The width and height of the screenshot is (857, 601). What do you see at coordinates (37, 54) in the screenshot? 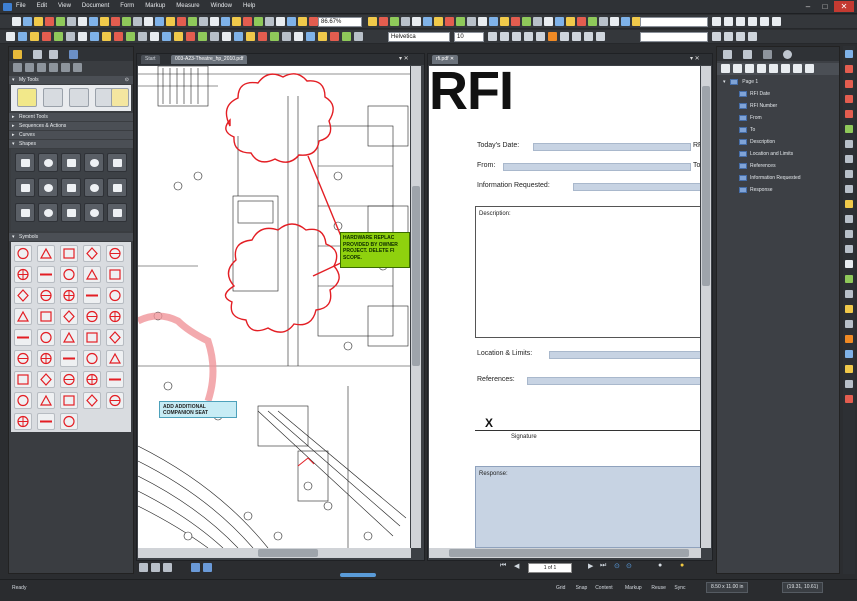
I see `pen-tab-icon` at bounding box center [37, 54].